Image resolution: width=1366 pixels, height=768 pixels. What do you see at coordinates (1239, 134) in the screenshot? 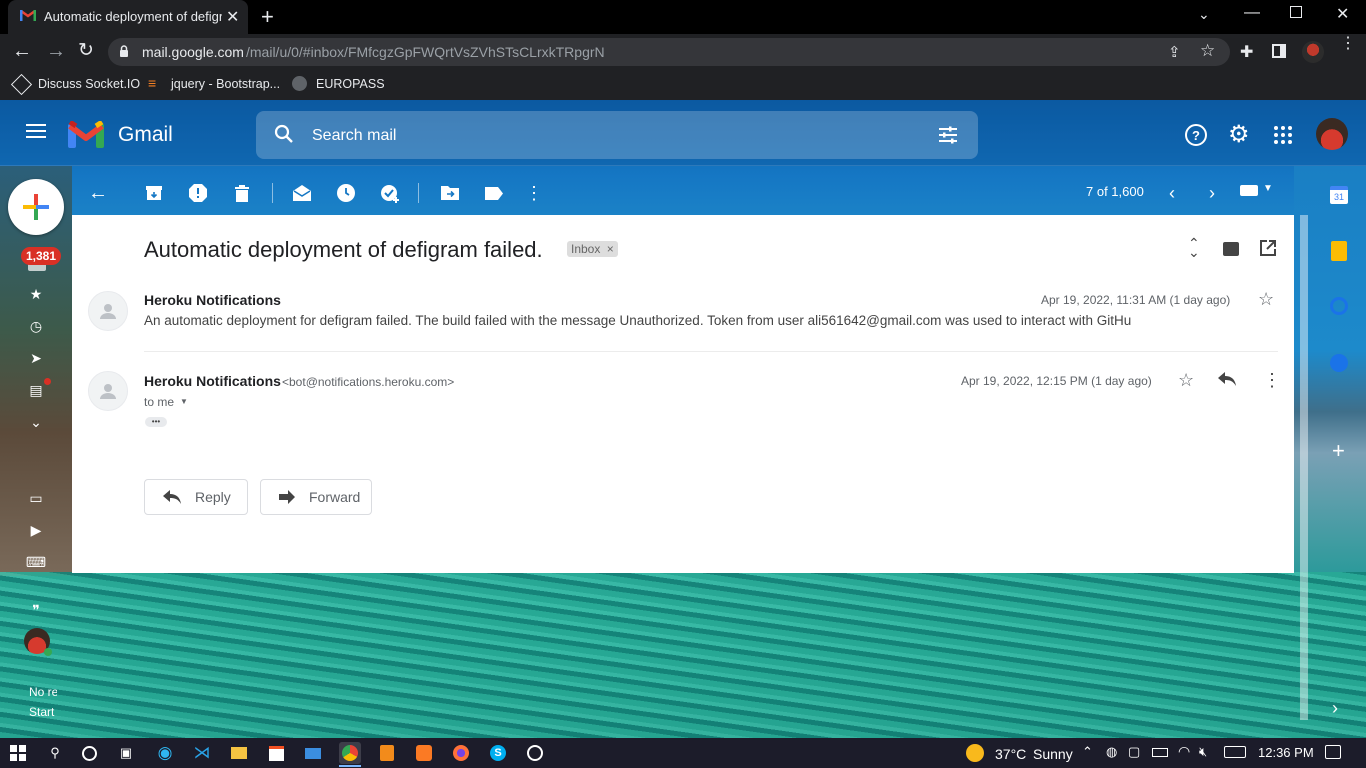
I see `settings-gear-icon: ⚙` at bounding box center [1239, 134].